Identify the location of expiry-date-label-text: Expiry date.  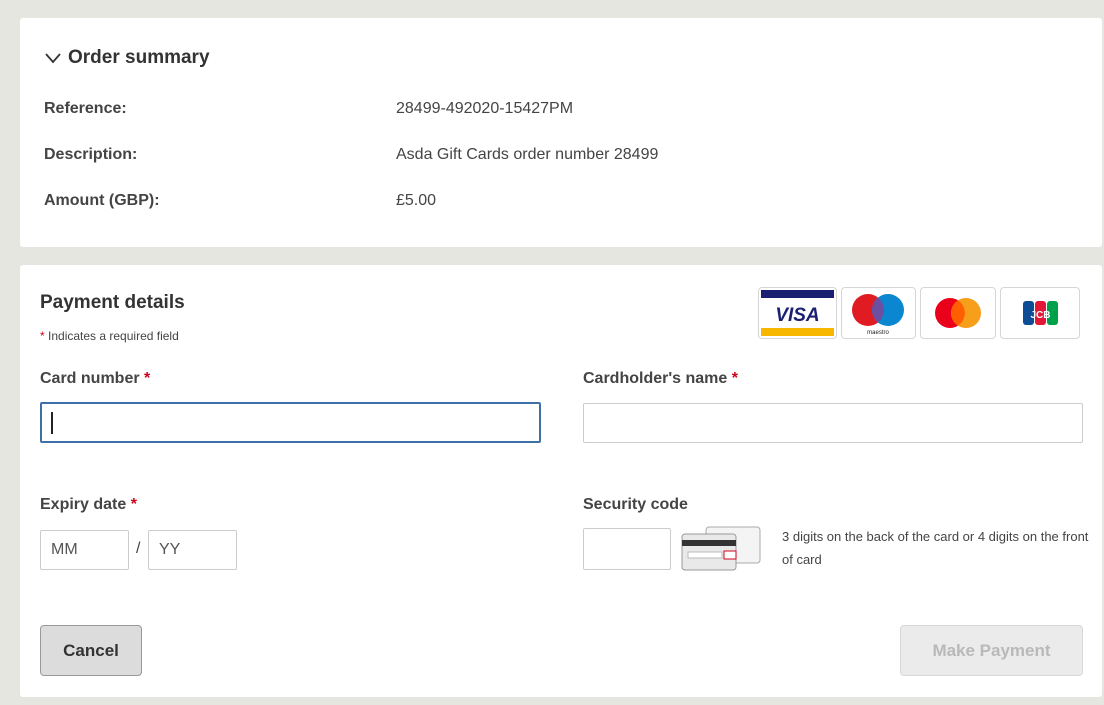
(83, 504).